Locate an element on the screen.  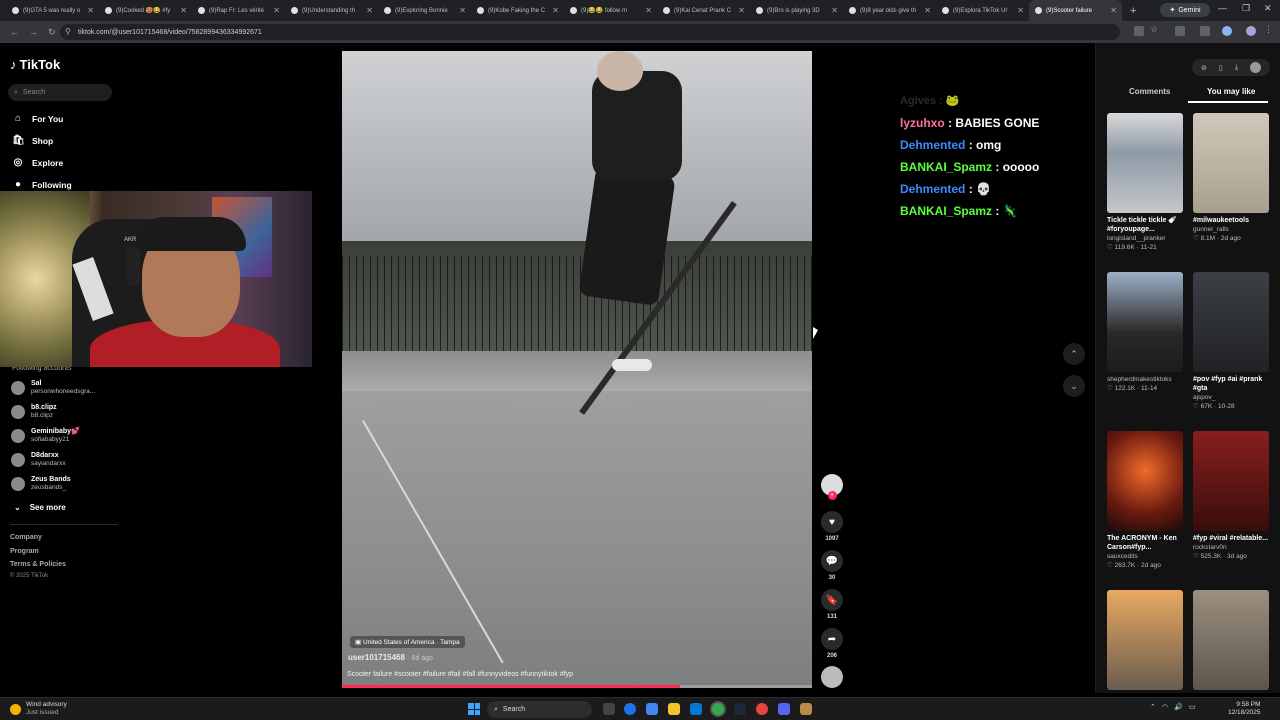
task-view-icon is located at coordinates (609, 709).